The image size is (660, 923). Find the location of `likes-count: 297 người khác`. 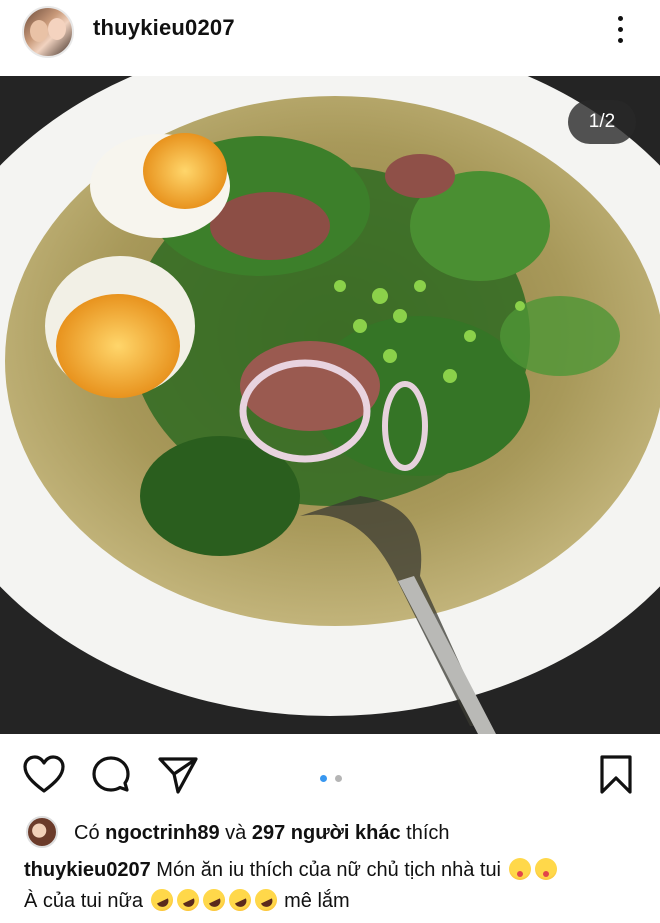

likes-count: 297 người khác is located at coordinates (326, 833).